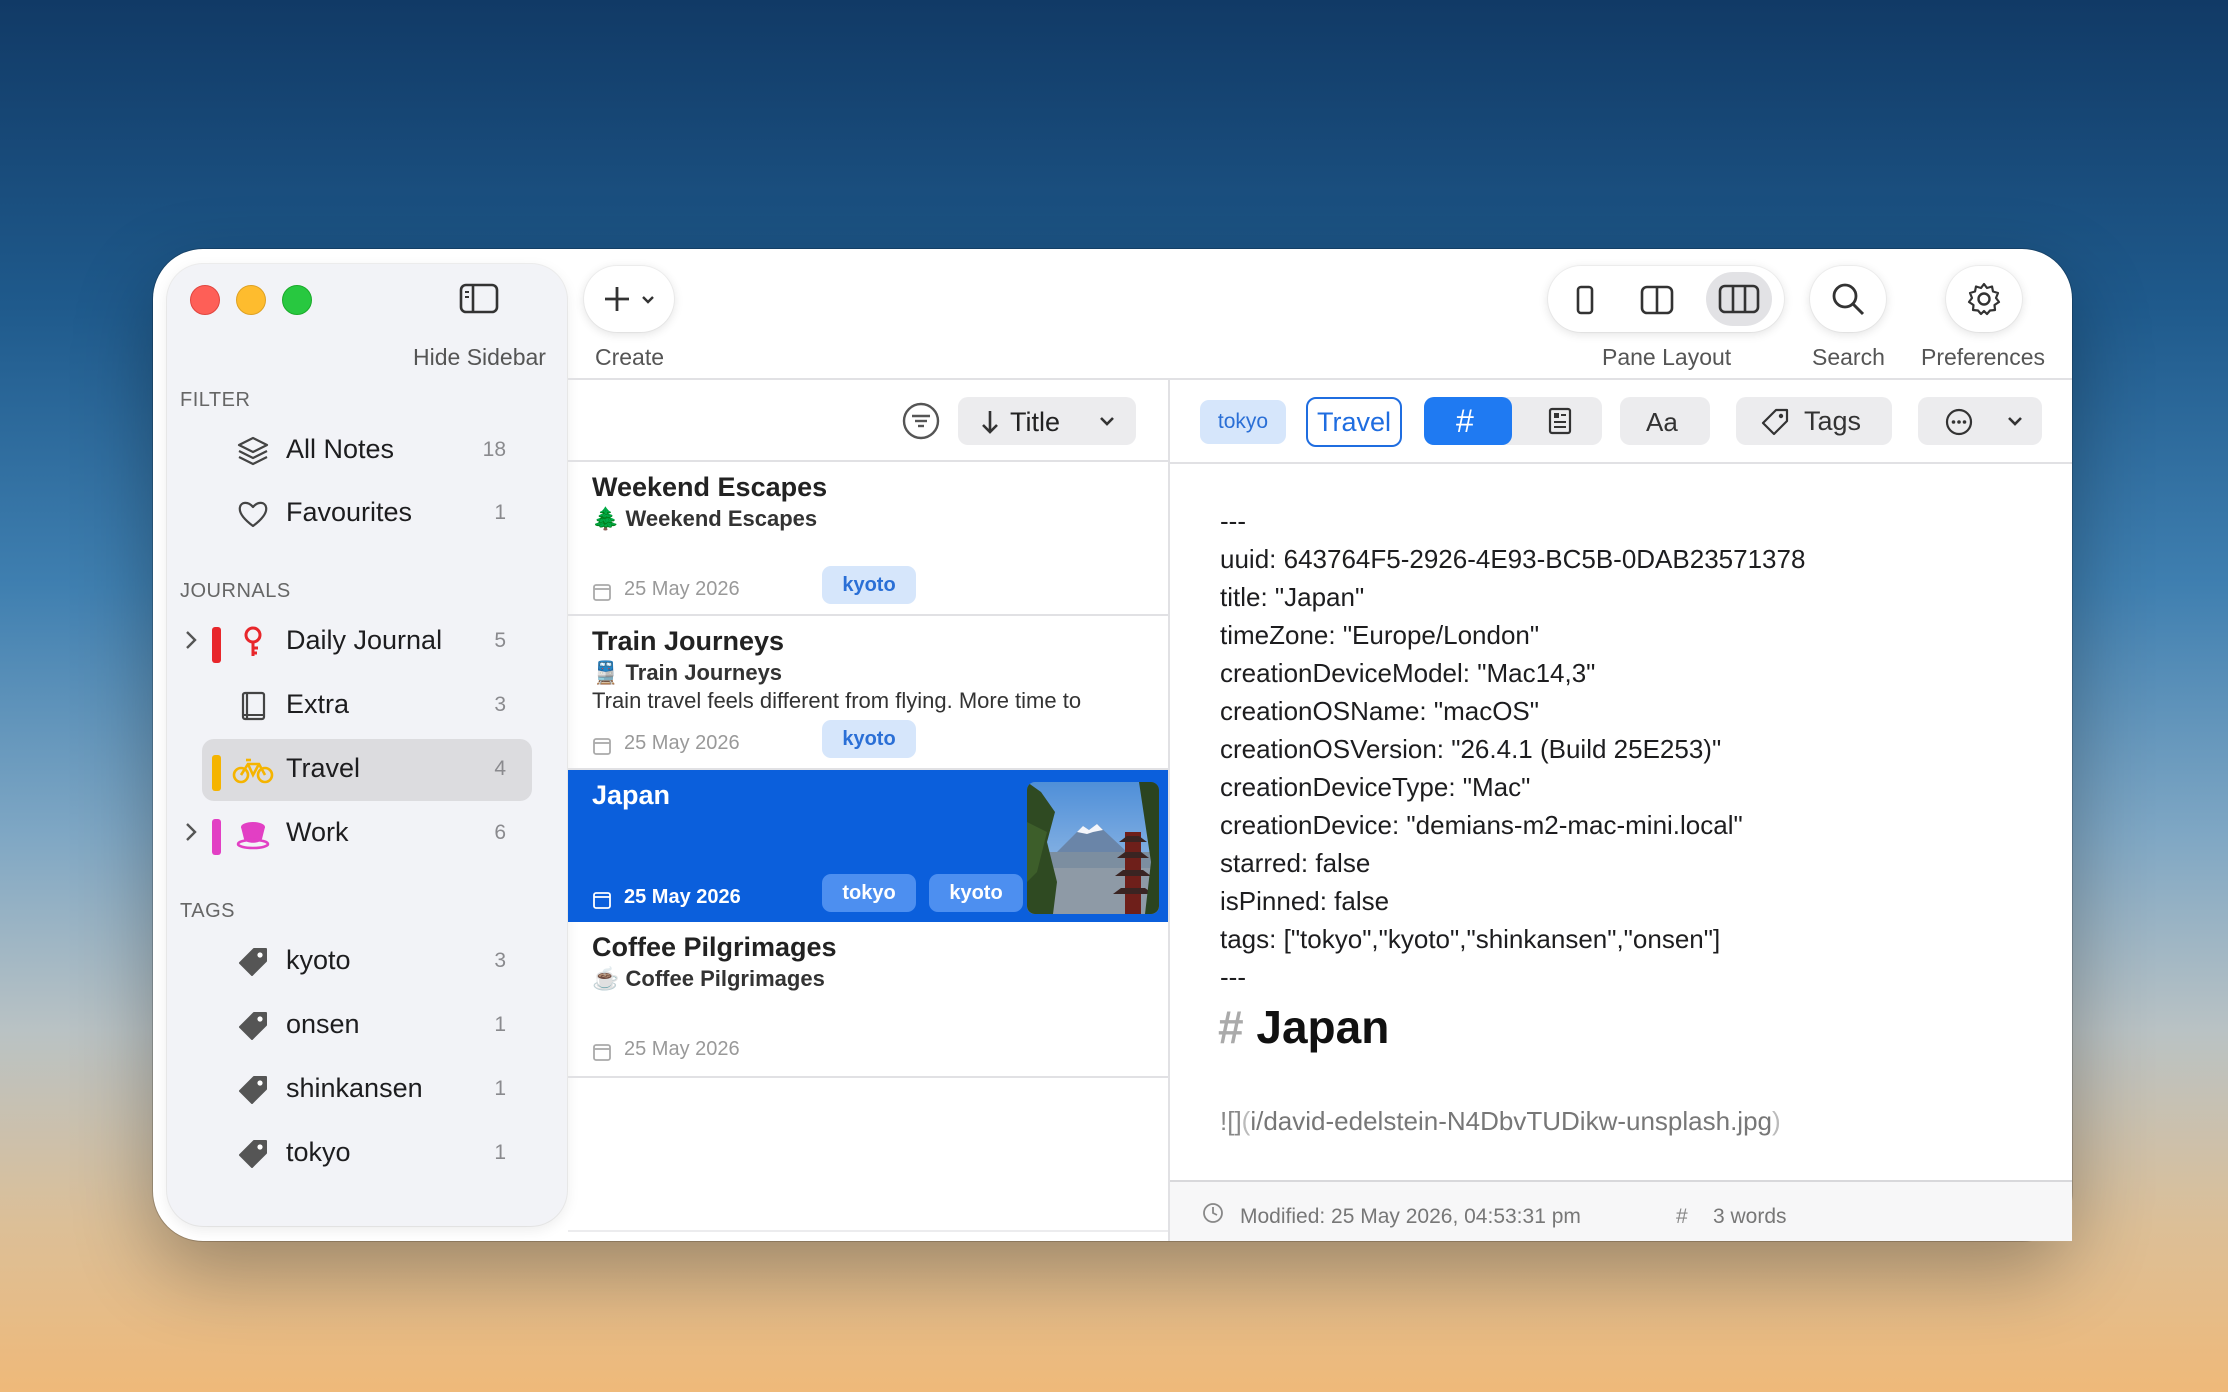 This screenshot has height=1392, width=2228. Describe the element at coordinates (1739, 299) in the screenshot. I see `pane-triple-button` at that location.